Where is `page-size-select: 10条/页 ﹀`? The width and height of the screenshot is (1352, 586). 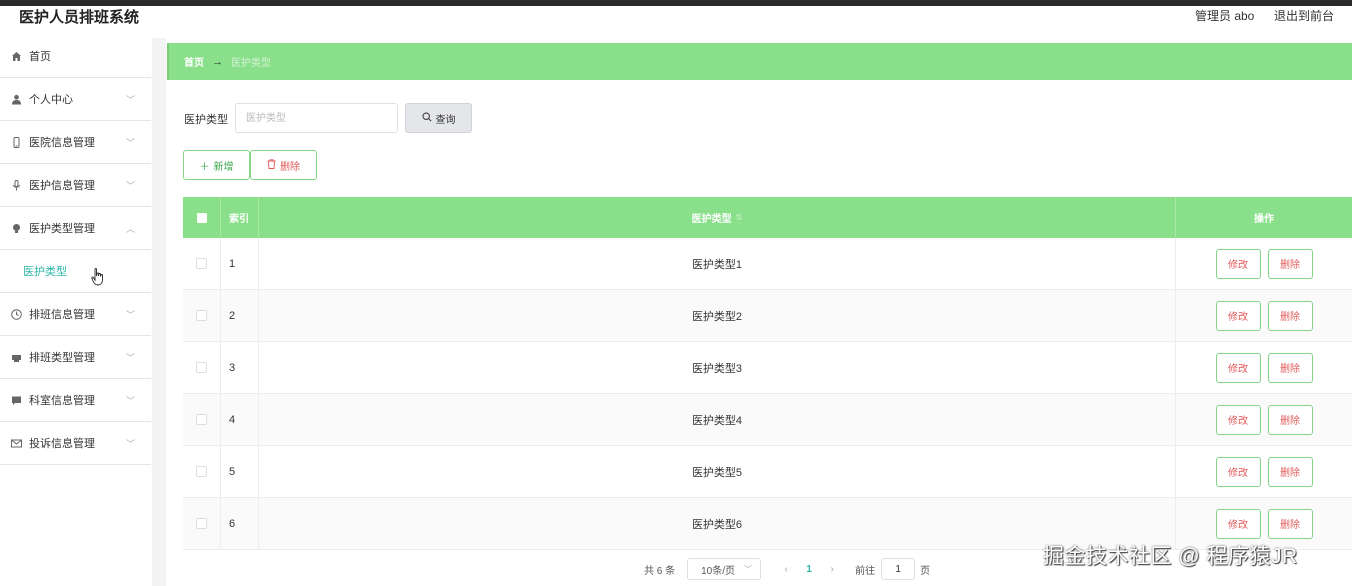
page-size-select: 10条/页 ﹀ is located at coordinates (724, 569).